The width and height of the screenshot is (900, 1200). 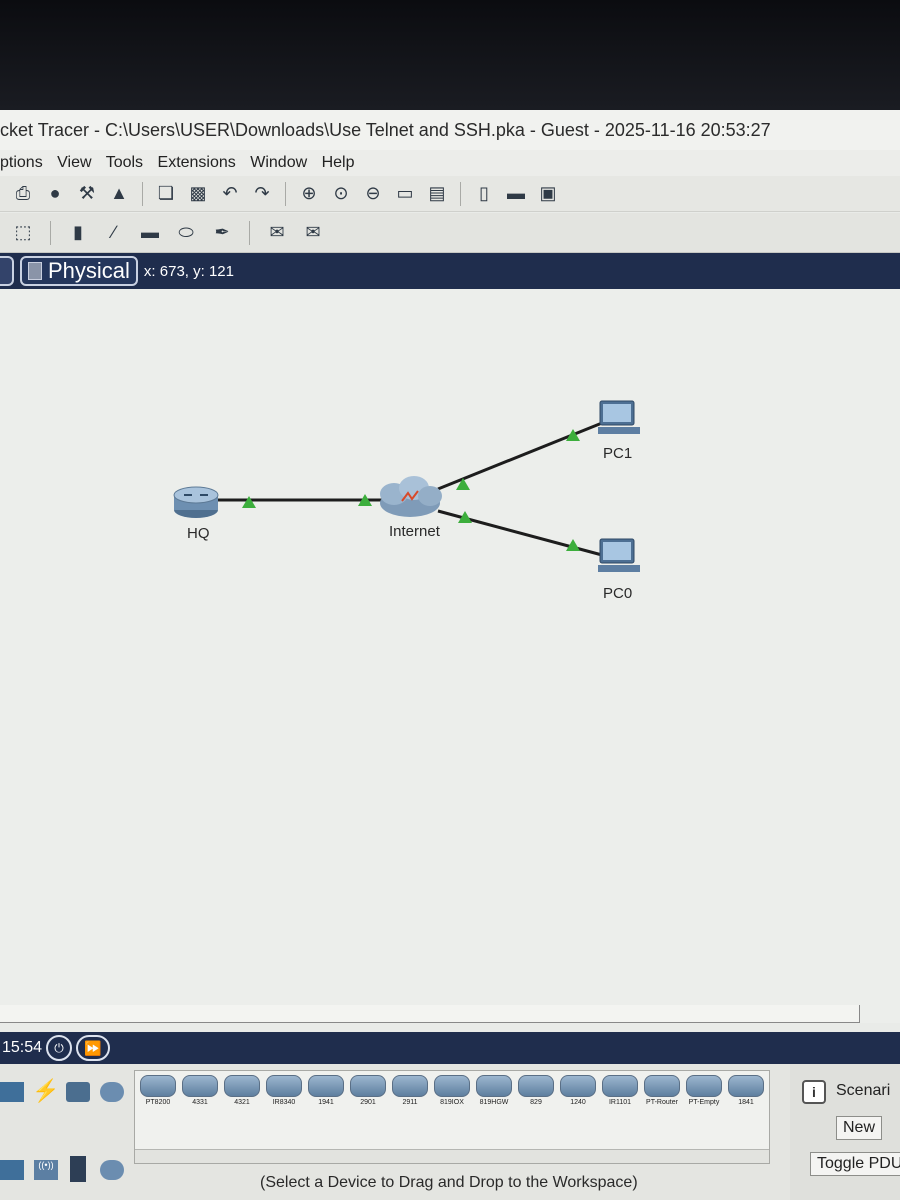 I want to click on device-model-item: 1841, so click(x=746, y=1093).